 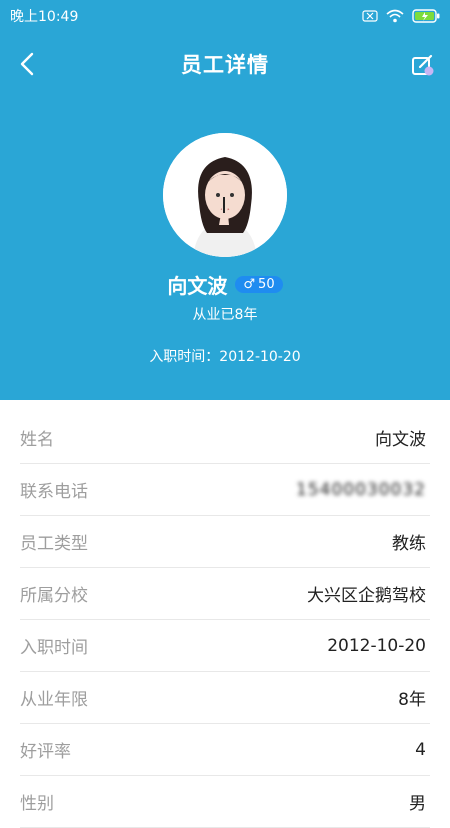 I want to click on detail-label: 联系电话, so click(x=54, y=492).